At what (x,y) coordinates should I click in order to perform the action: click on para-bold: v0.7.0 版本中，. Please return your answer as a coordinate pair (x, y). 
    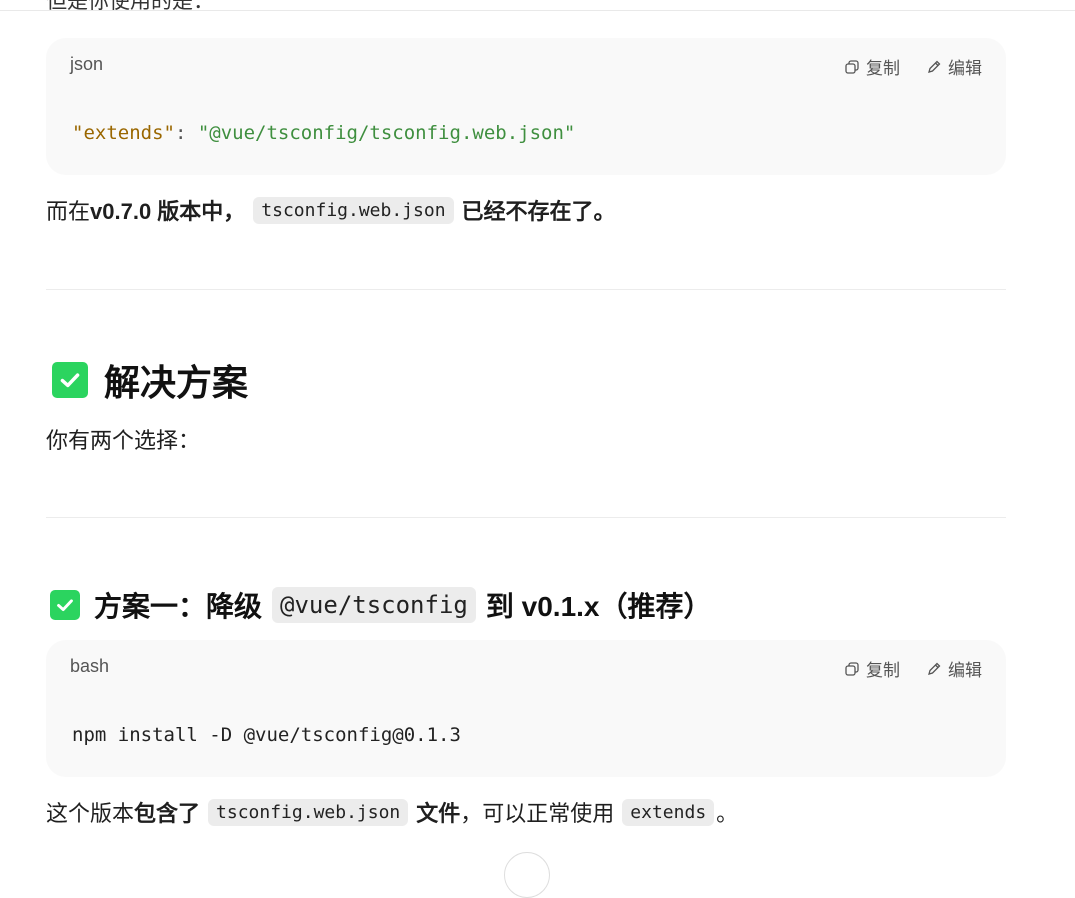
    Looking at the image, I should click on (168, 211).